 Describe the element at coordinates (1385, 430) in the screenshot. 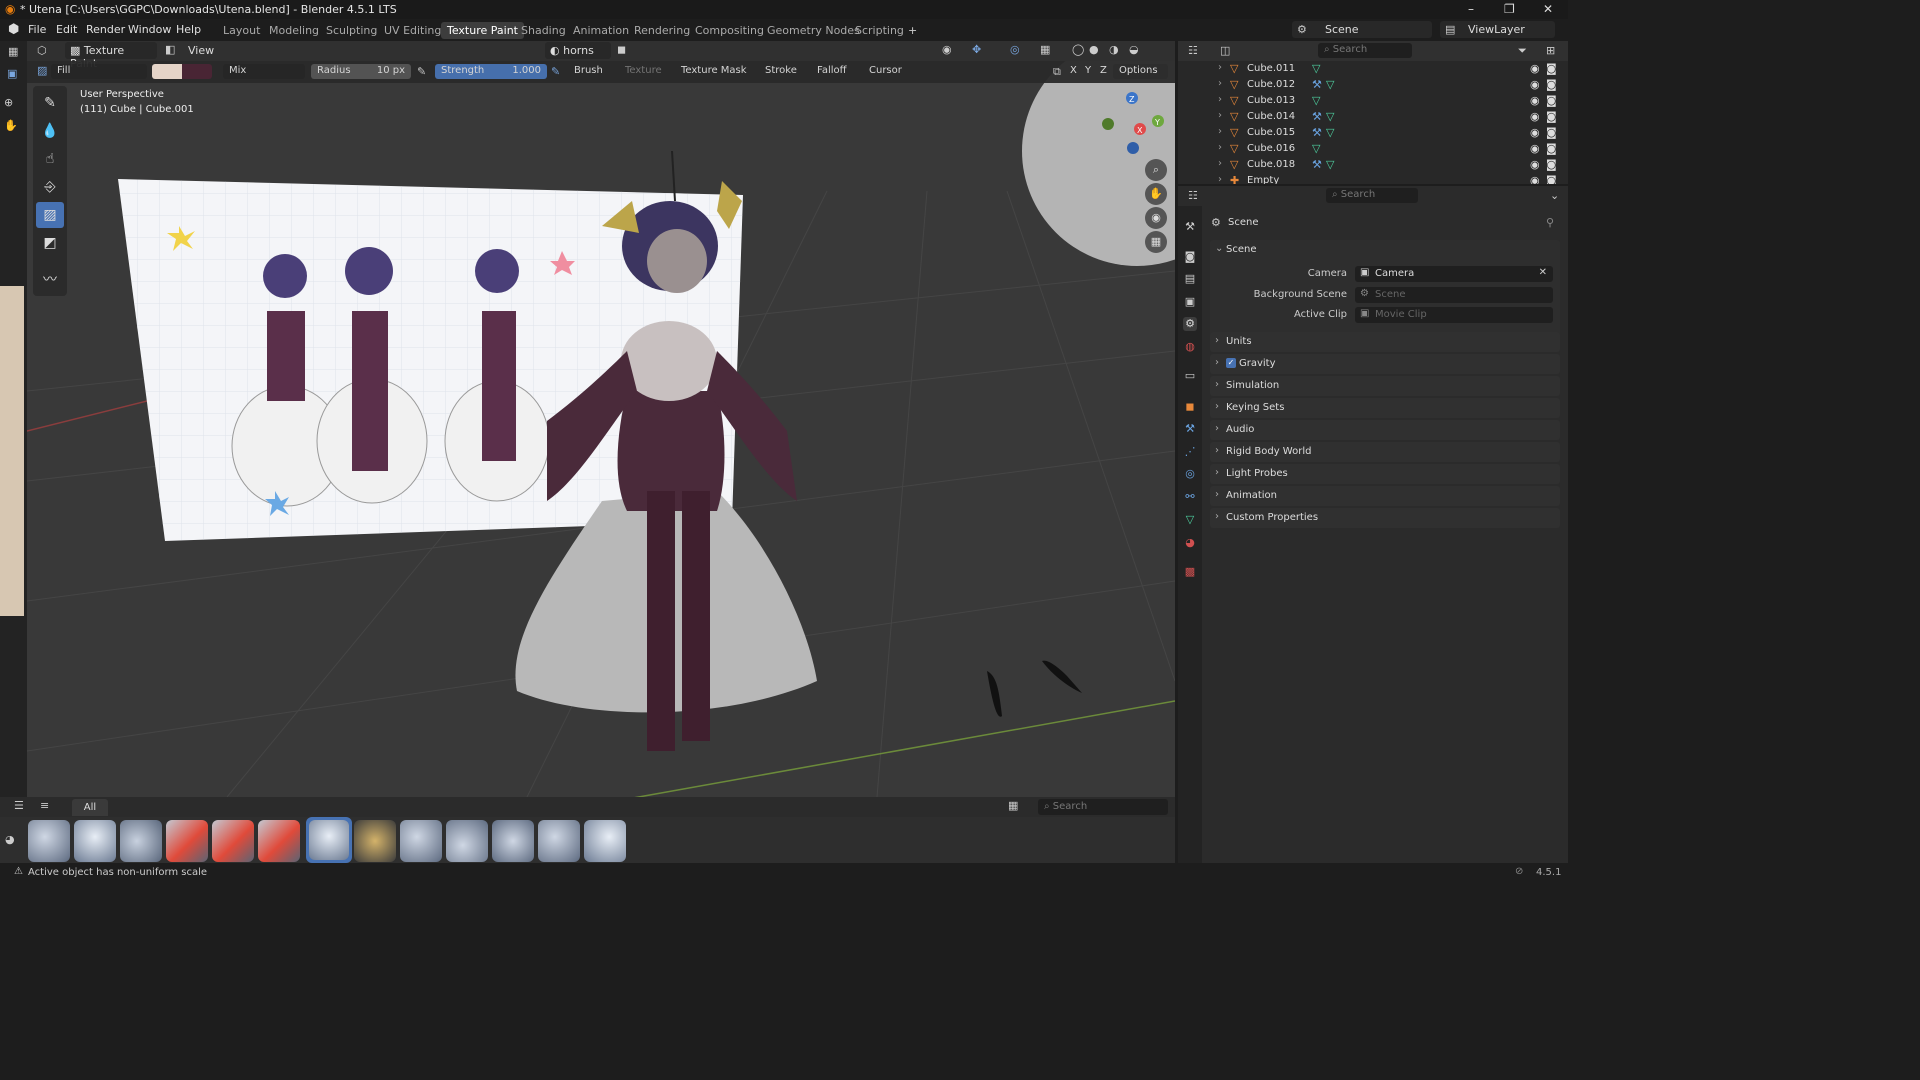

I see `audio-panel: › Audio` at that location.